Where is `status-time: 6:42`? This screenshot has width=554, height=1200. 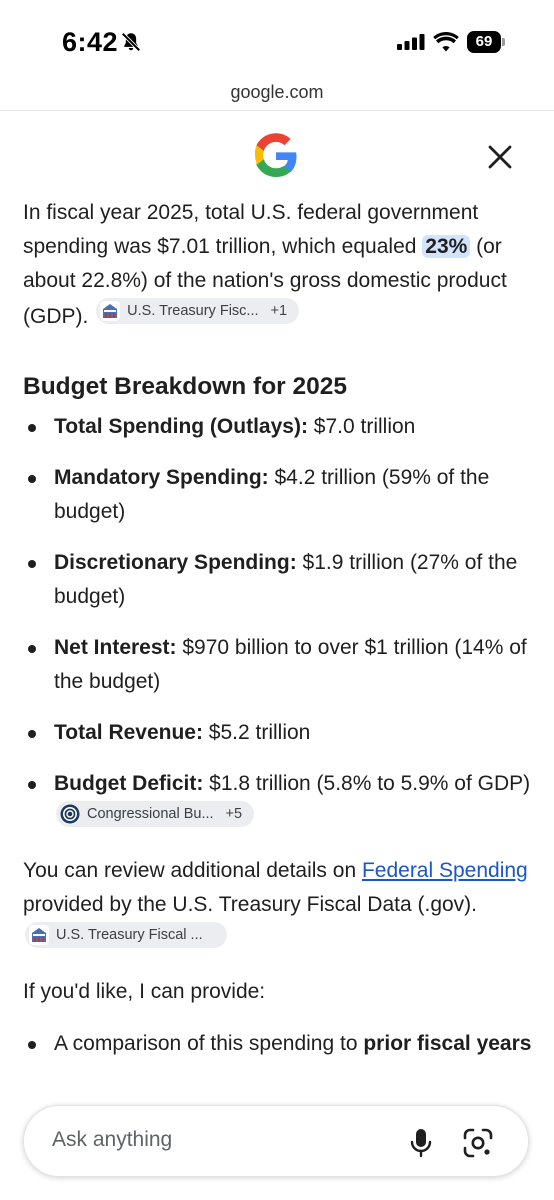 status-time: 6:42 is located at coordinates (90, 42).